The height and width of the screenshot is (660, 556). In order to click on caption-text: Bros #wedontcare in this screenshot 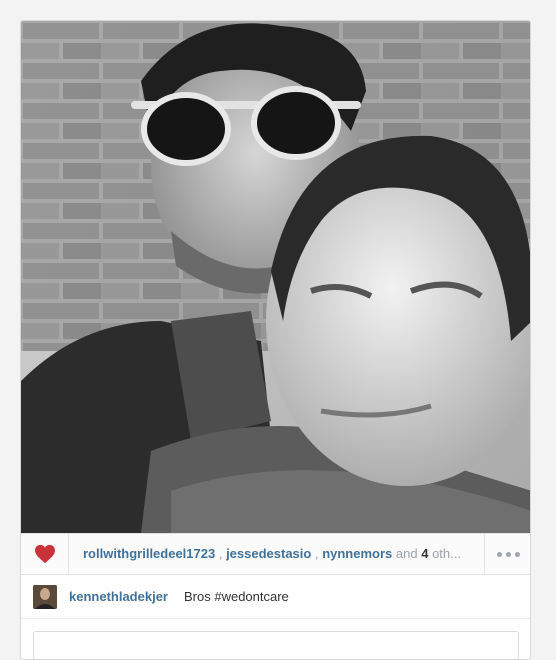, I will do `click(236, 596)`.